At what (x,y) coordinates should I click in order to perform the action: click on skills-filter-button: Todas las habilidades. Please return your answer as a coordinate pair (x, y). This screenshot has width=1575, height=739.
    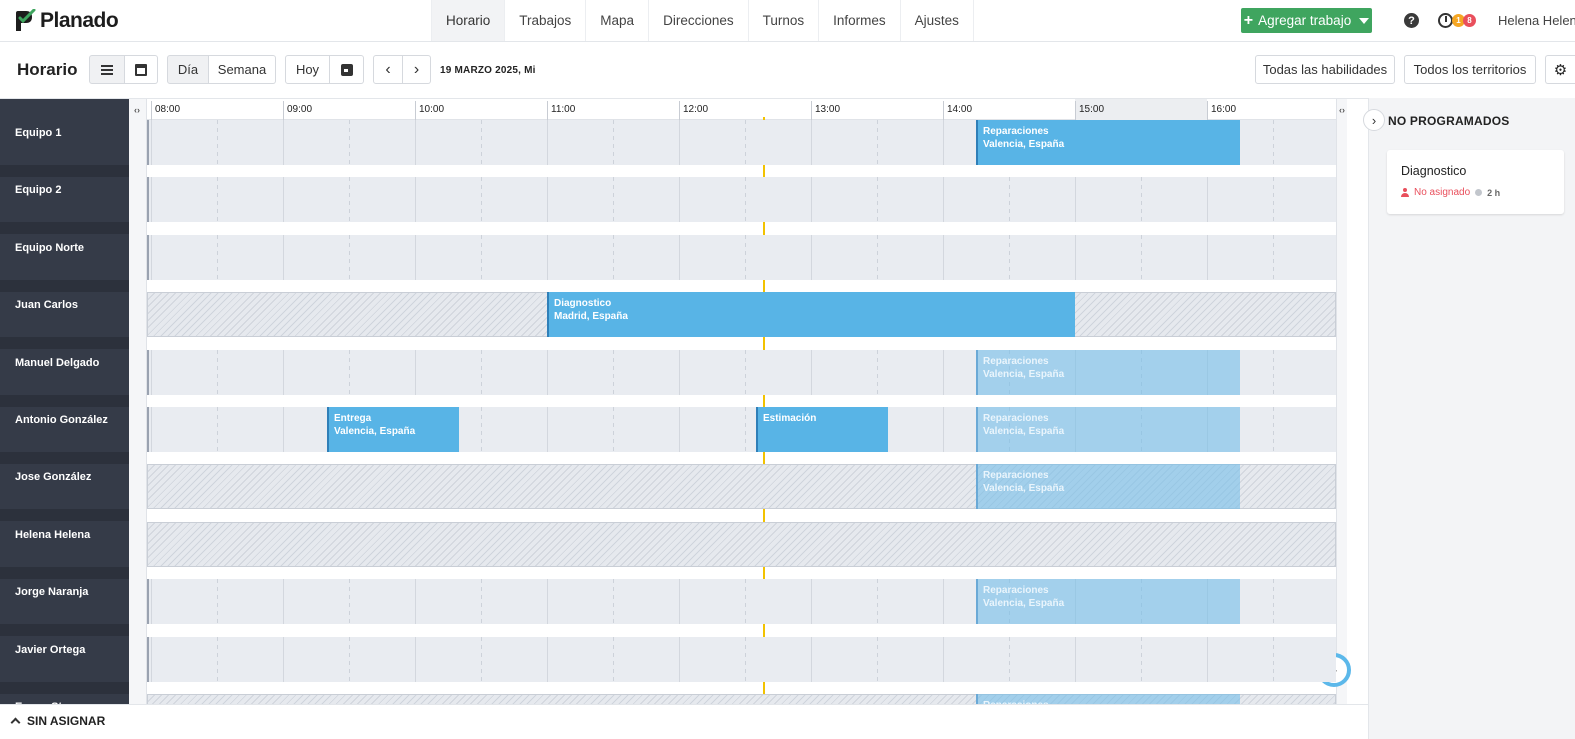
    Looking at the image, I should click on (1325, 69).